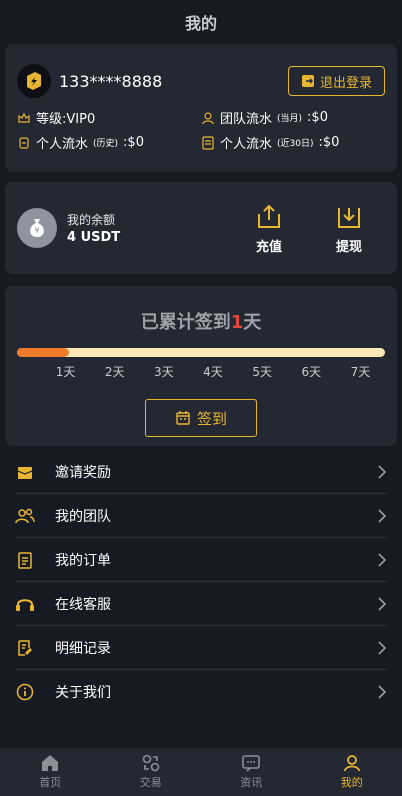  What do you see at coordinates (151, 763) in the screenshot?
I see `trade-icon` at bounding box center [151, 763].